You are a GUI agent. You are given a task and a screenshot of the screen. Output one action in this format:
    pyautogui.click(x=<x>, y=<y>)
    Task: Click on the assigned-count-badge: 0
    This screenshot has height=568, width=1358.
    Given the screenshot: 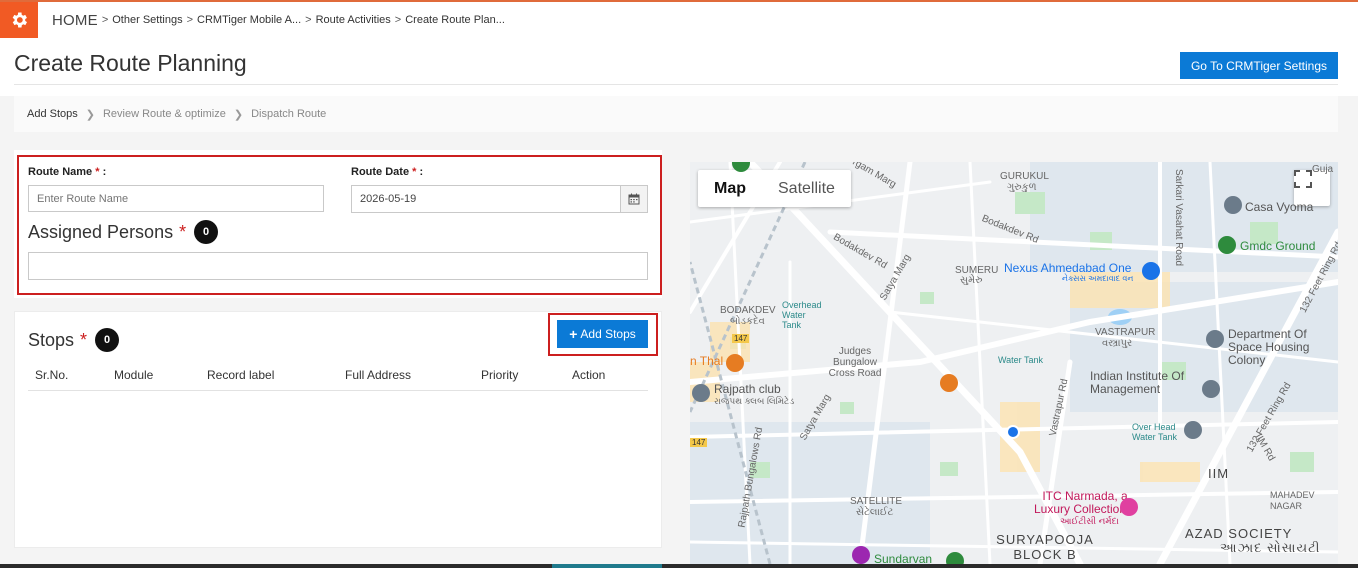 What is the action you would take?
    pyautogui.click(x=206, y=232)
    